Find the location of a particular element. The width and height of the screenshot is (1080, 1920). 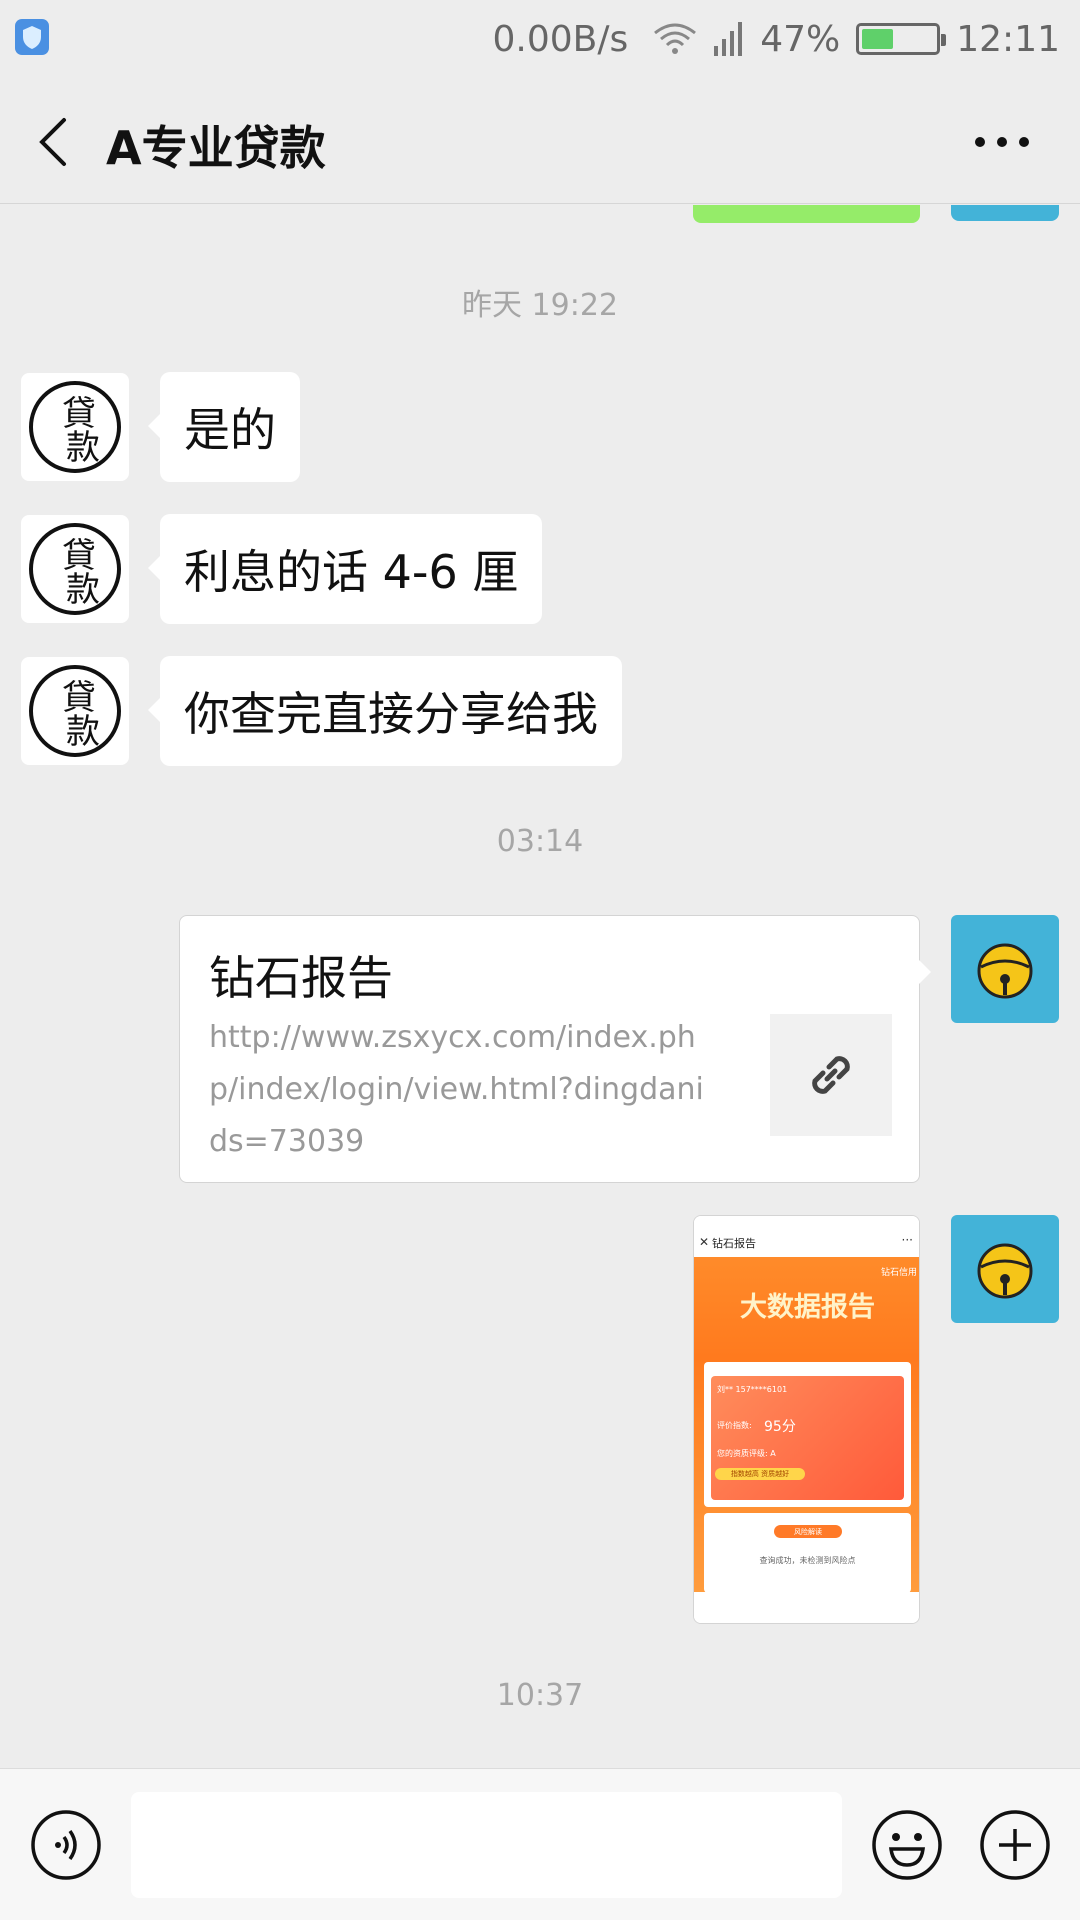

wifi-icon is located at coordinates (675, 38).